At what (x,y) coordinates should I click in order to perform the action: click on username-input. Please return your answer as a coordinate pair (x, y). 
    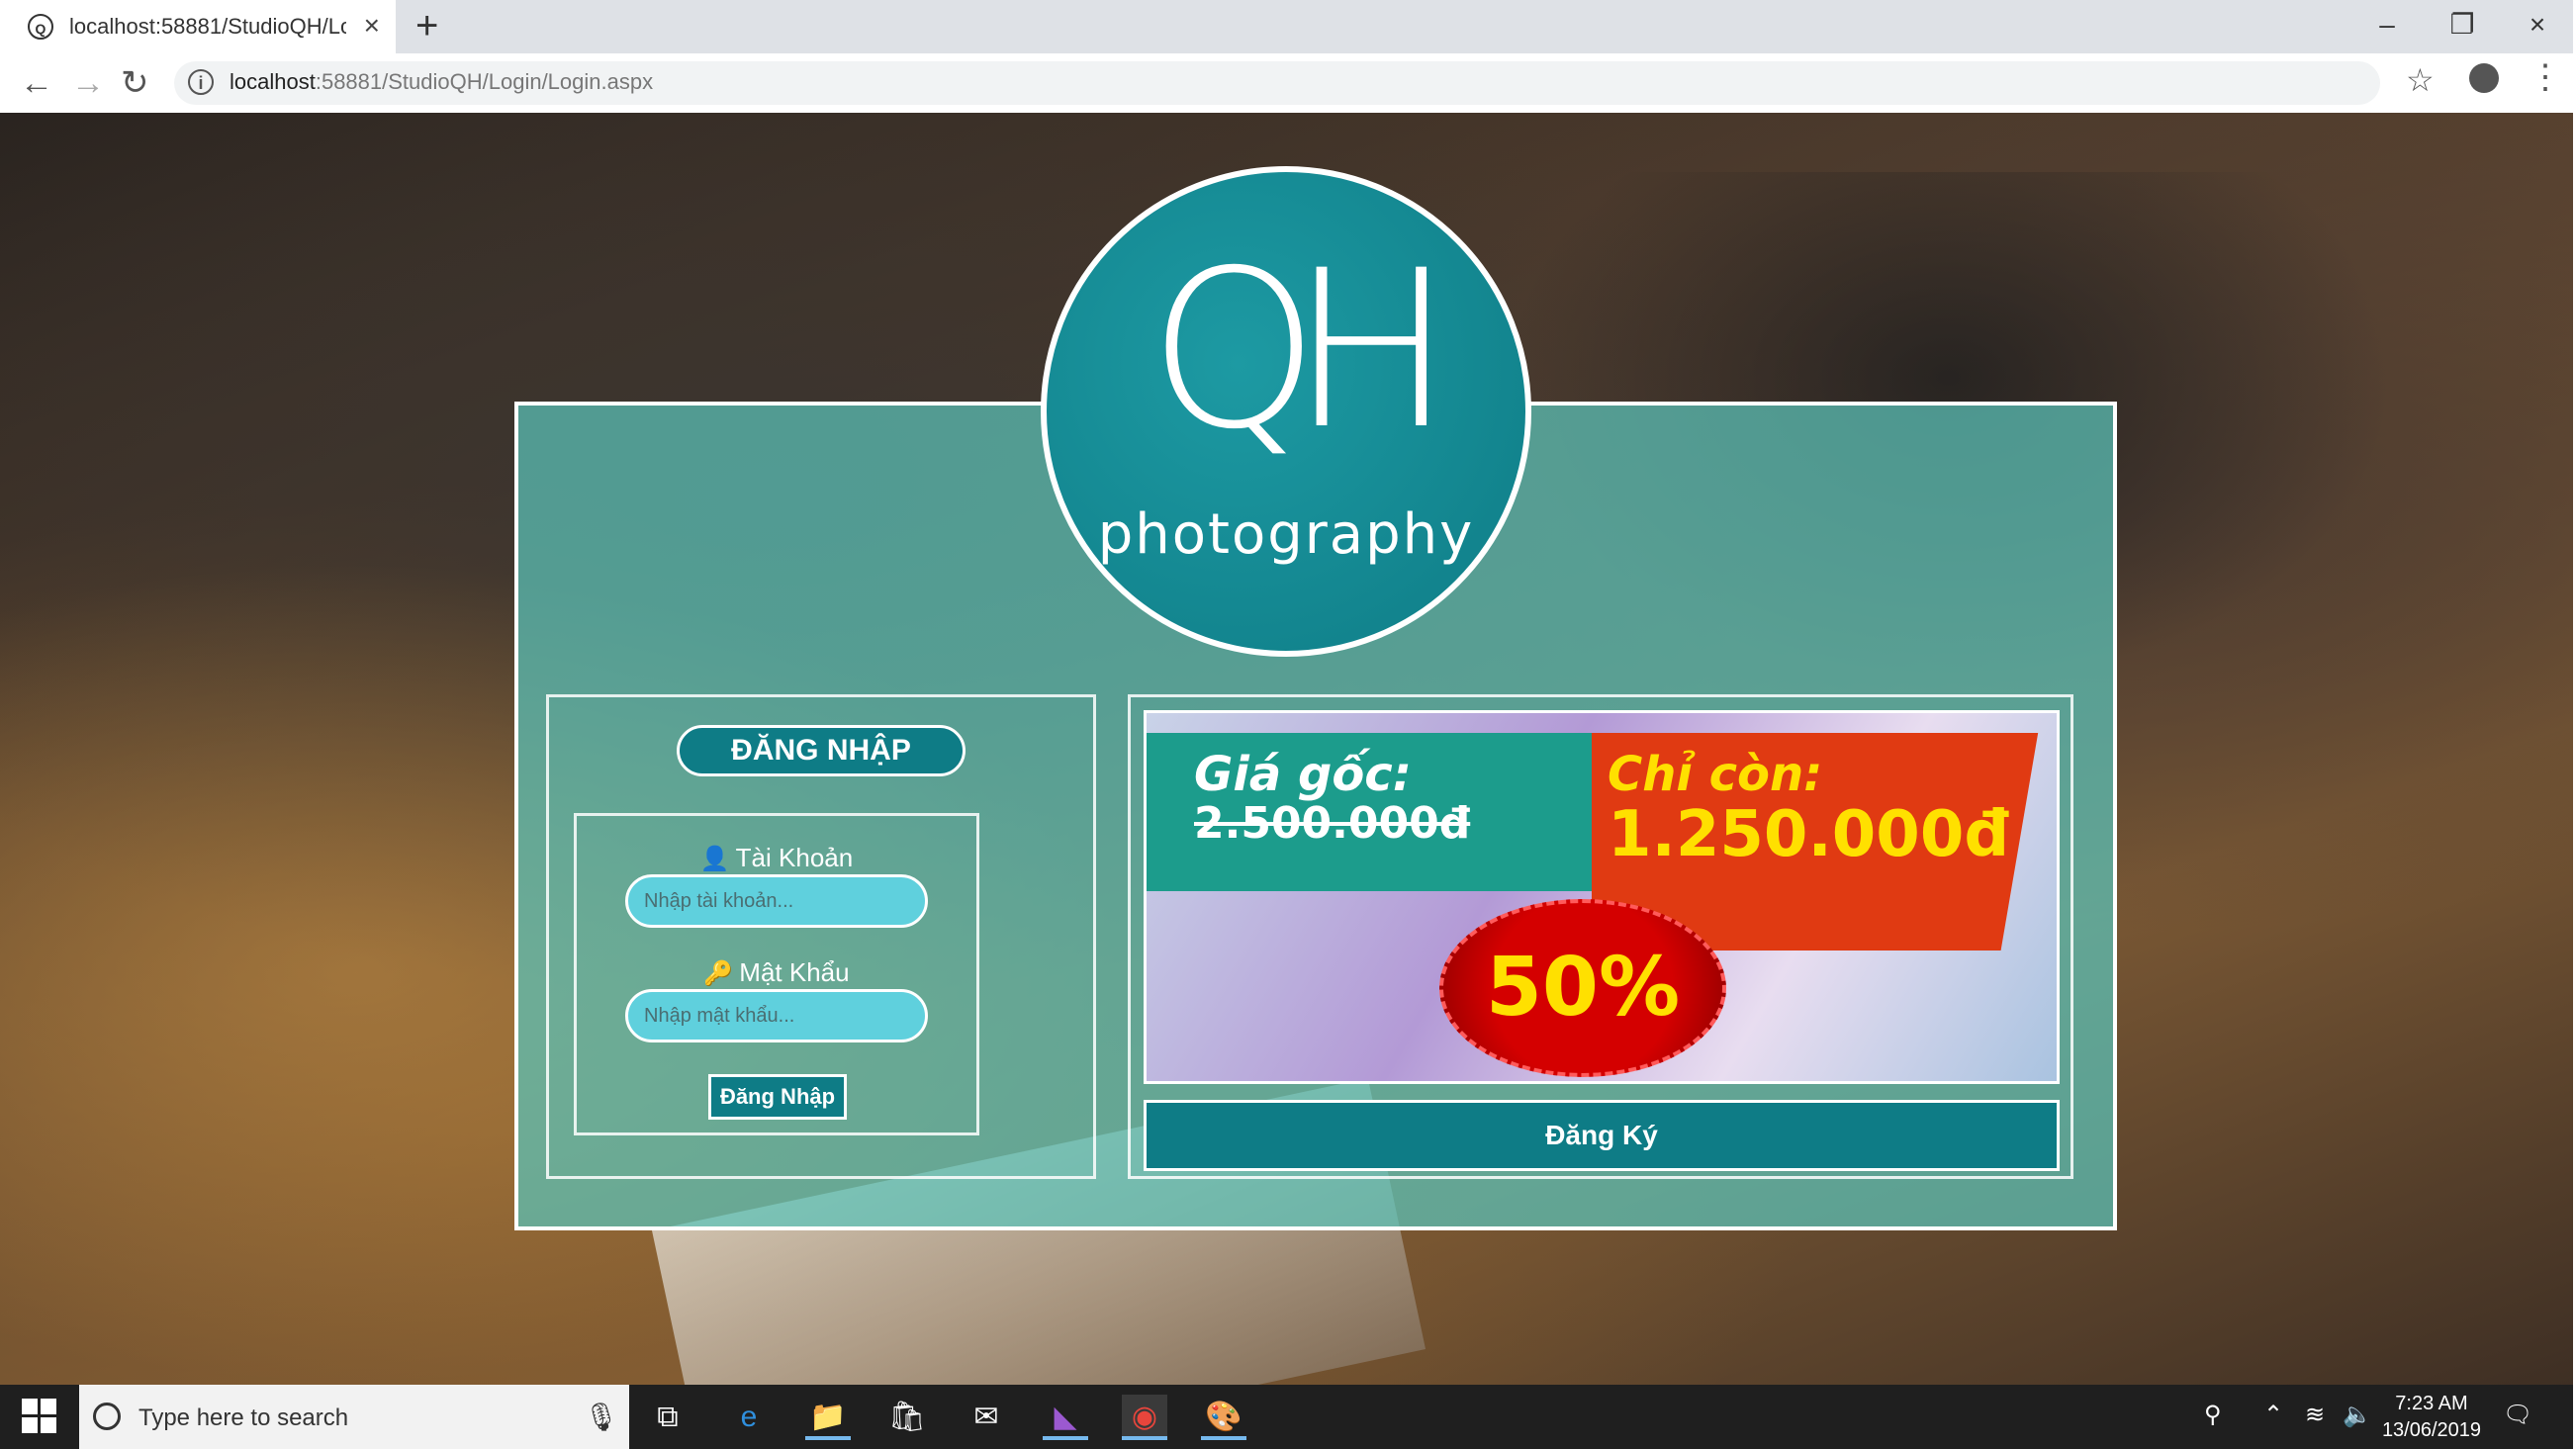
    Looking at the image, I should click on (776, 901).